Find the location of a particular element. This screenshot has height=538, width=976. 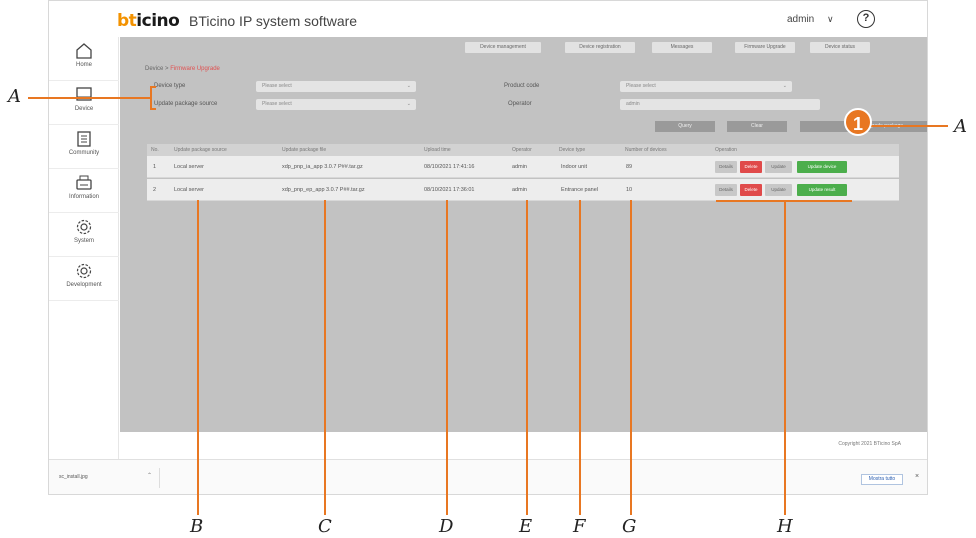

clear-button: Clear is located at coordinates (757, 126).